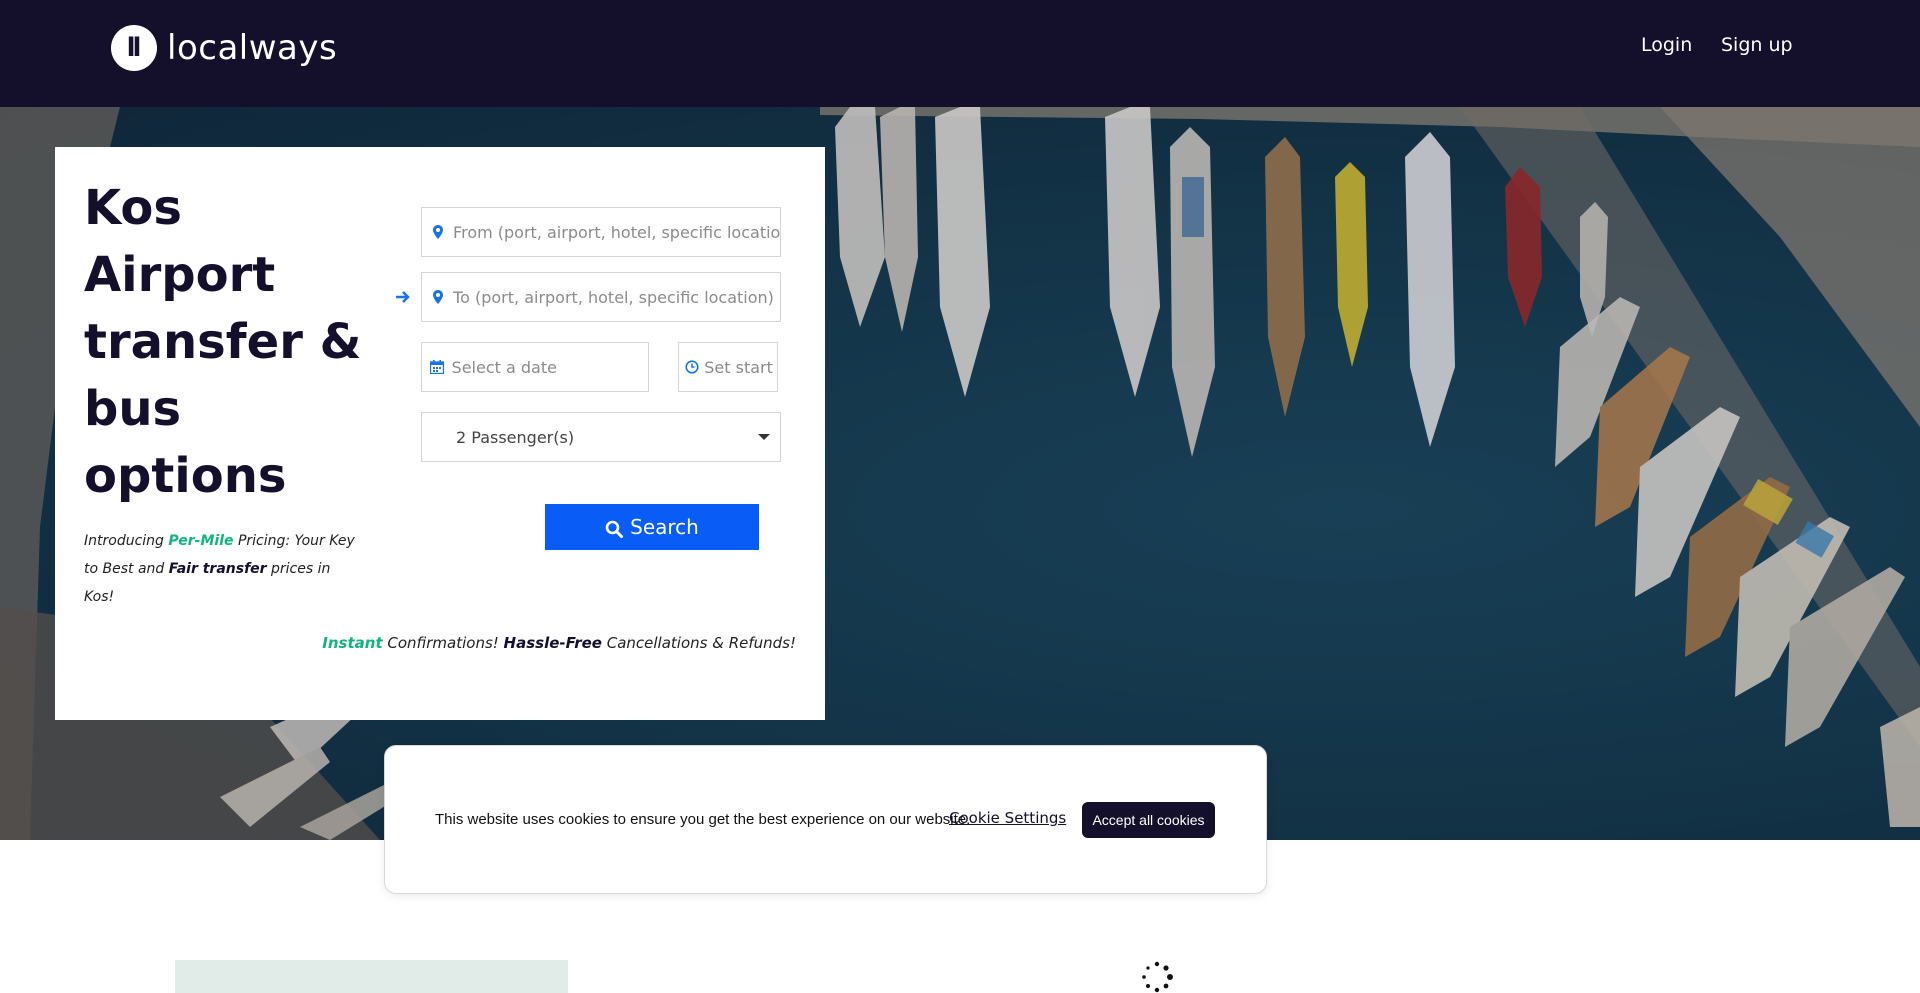 This screenshot has height=993, width=1920. I want to click on search-button-label: Search, so click(664, 527).